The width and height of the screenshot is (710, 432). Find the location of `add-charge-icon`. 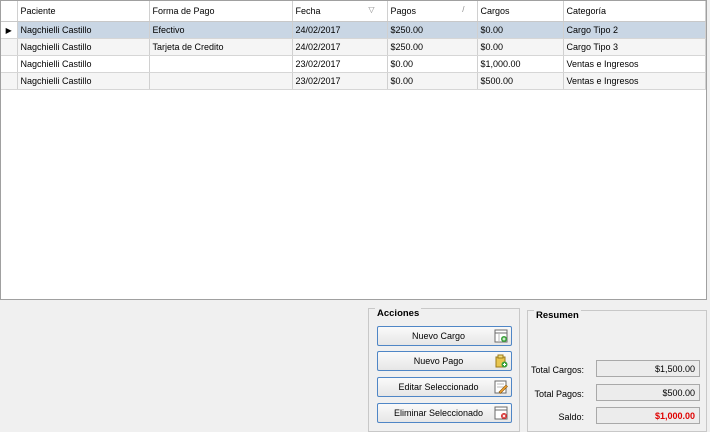

add-charge-icon is located at coordinates (501, 336).